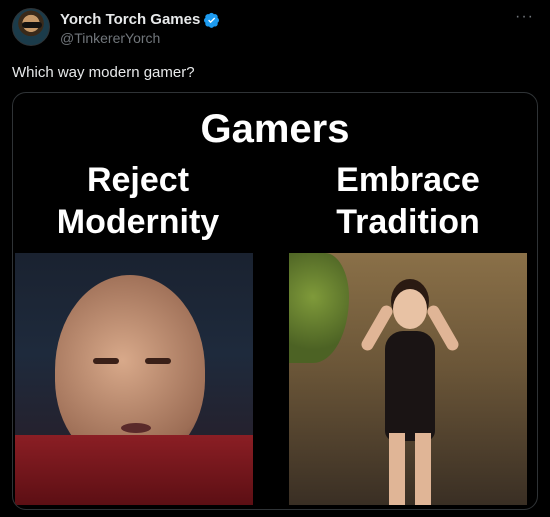 The image size is (550, 517). I want to click on character-figure, so click(410, 394).